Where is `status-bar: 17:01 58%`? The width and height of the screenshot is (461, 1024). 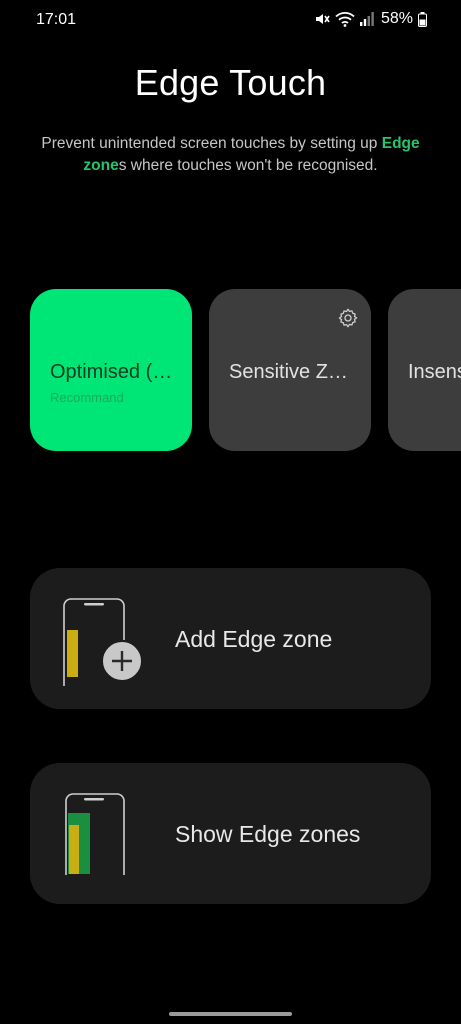 status-bar: 17:01 58% is located at coordinates (230, 19).